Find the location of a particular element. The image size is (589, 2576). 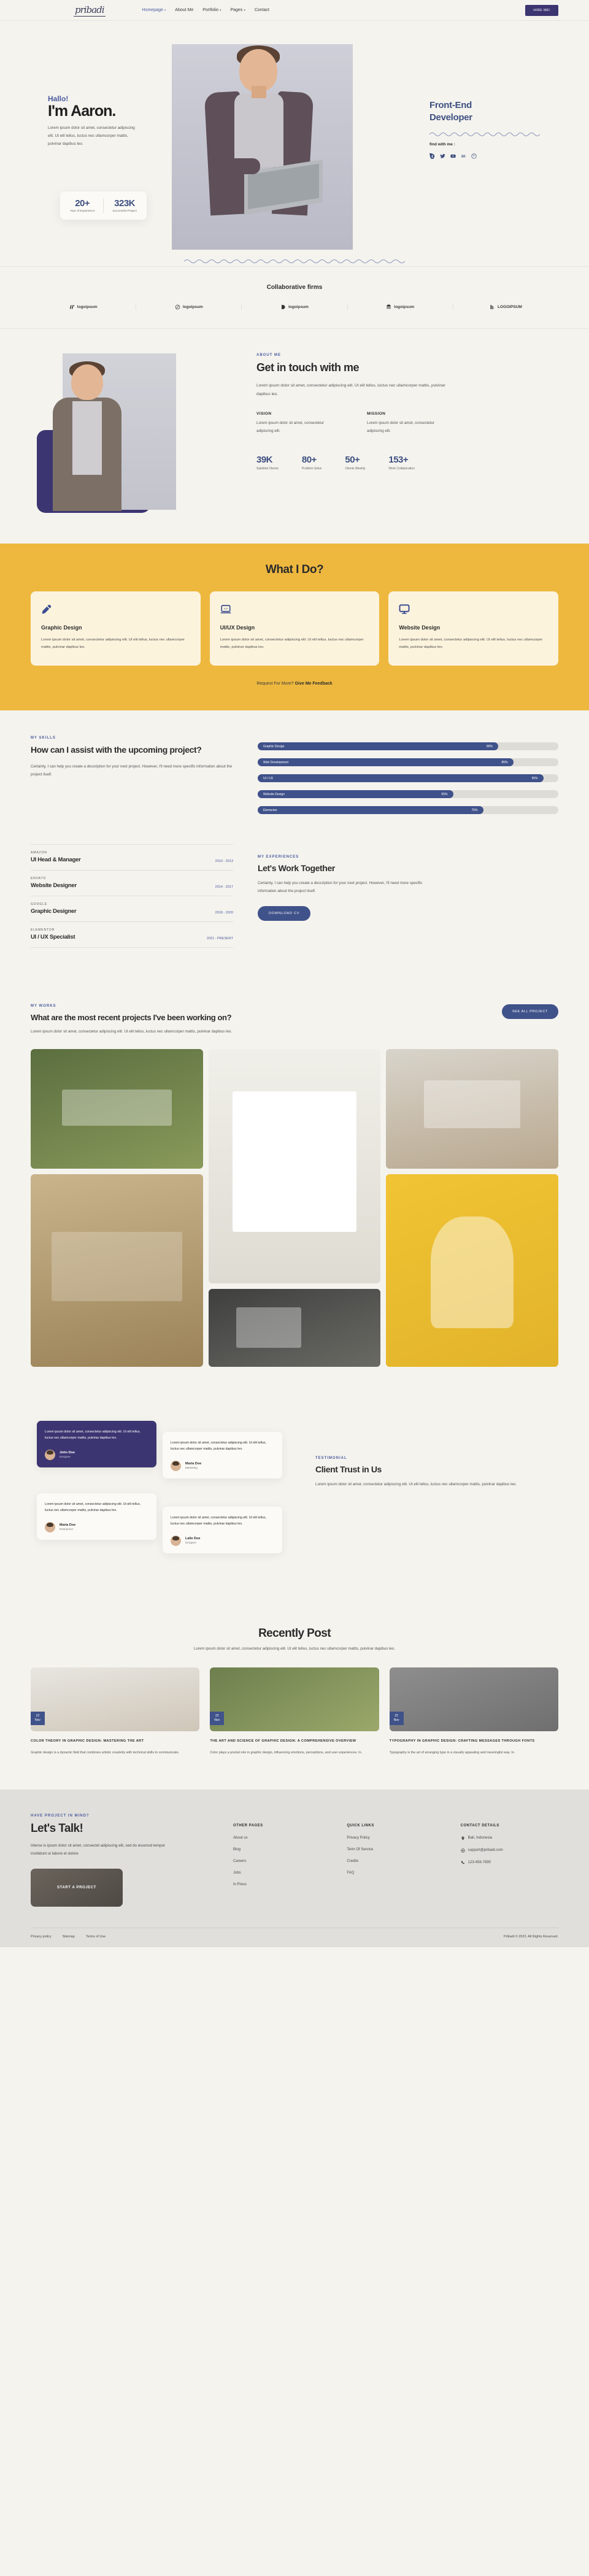

footer-link: Jobs is located at coordinates (282, 1873).